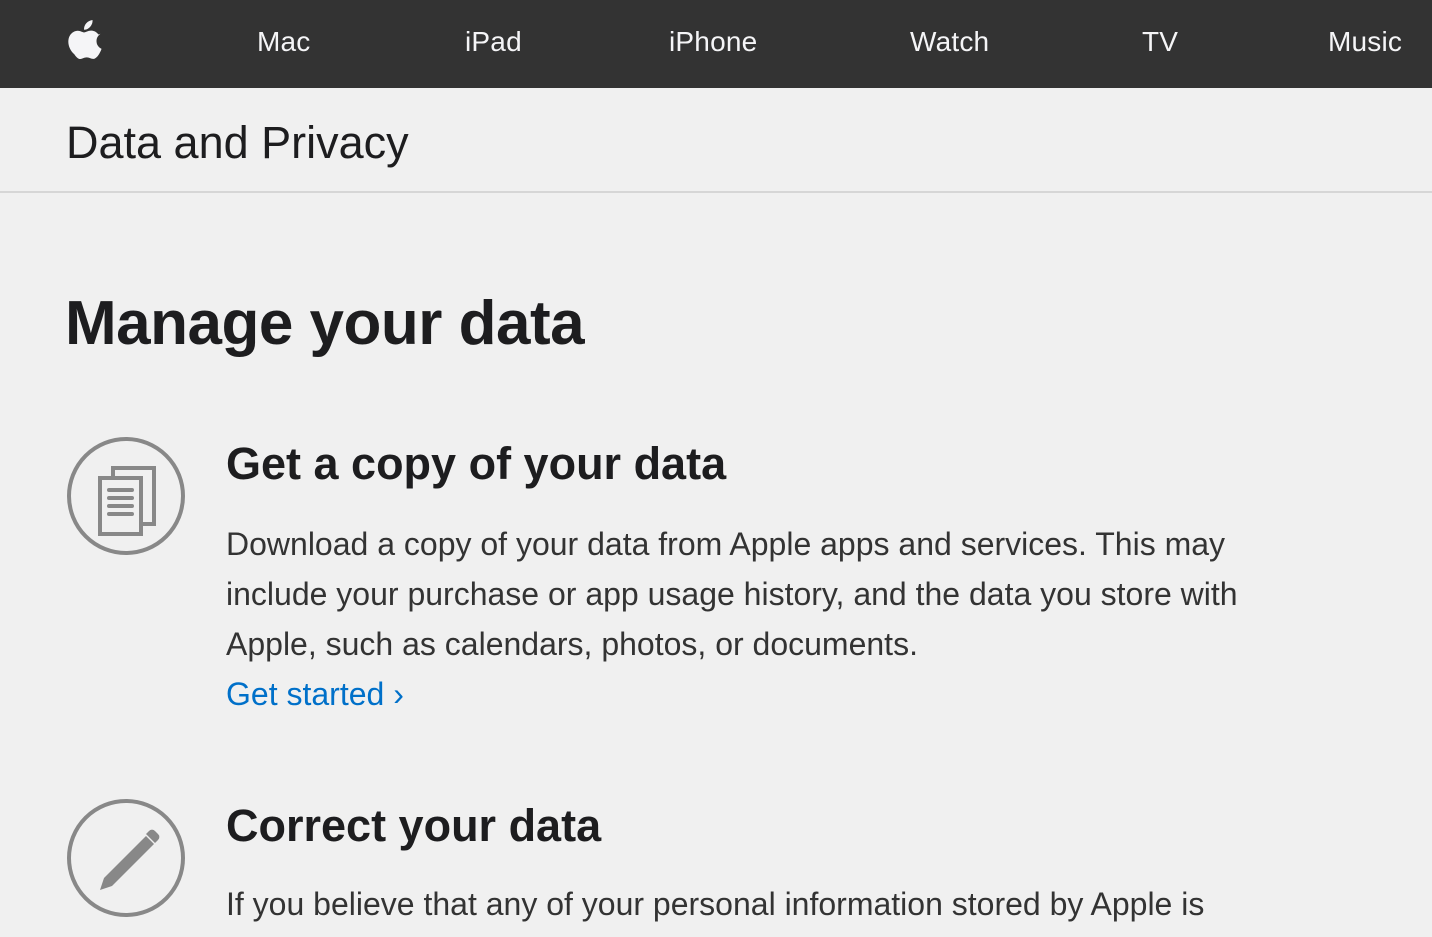 The image size is (1432, 937). Describe the element at coordinates (1365, 42) in the screenshot. I see `nav-item-music: Music` at that location.